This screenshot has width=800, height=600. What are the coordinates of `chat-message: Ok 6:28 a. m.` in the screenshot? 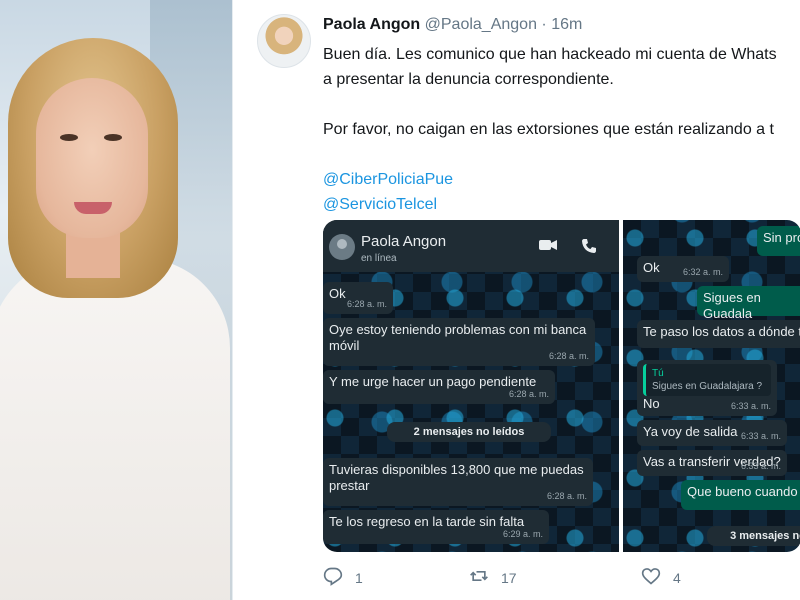 It's located at (358, 298).